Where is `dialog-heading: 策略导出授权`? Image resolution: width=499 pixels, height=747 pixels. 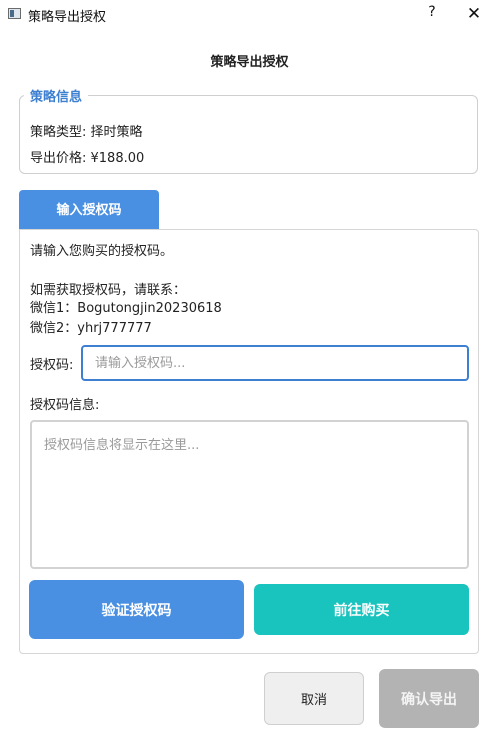 dialog-heading: 策略导出授权 is located at coordinates (249, 62).